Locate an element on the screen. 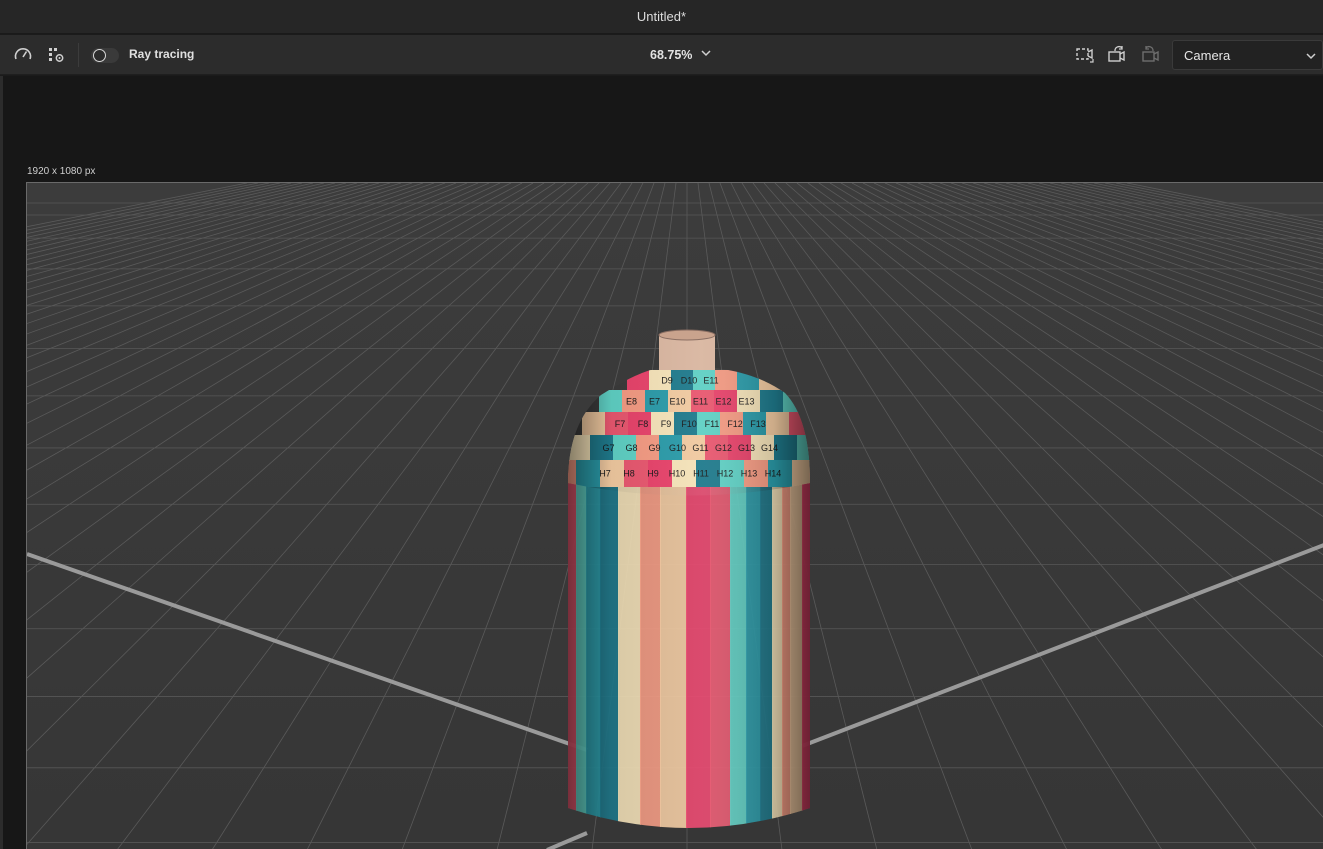 This screenshot has width=1323, height=849. camera-select-value: Camera is located at coordinates (1207, 55).